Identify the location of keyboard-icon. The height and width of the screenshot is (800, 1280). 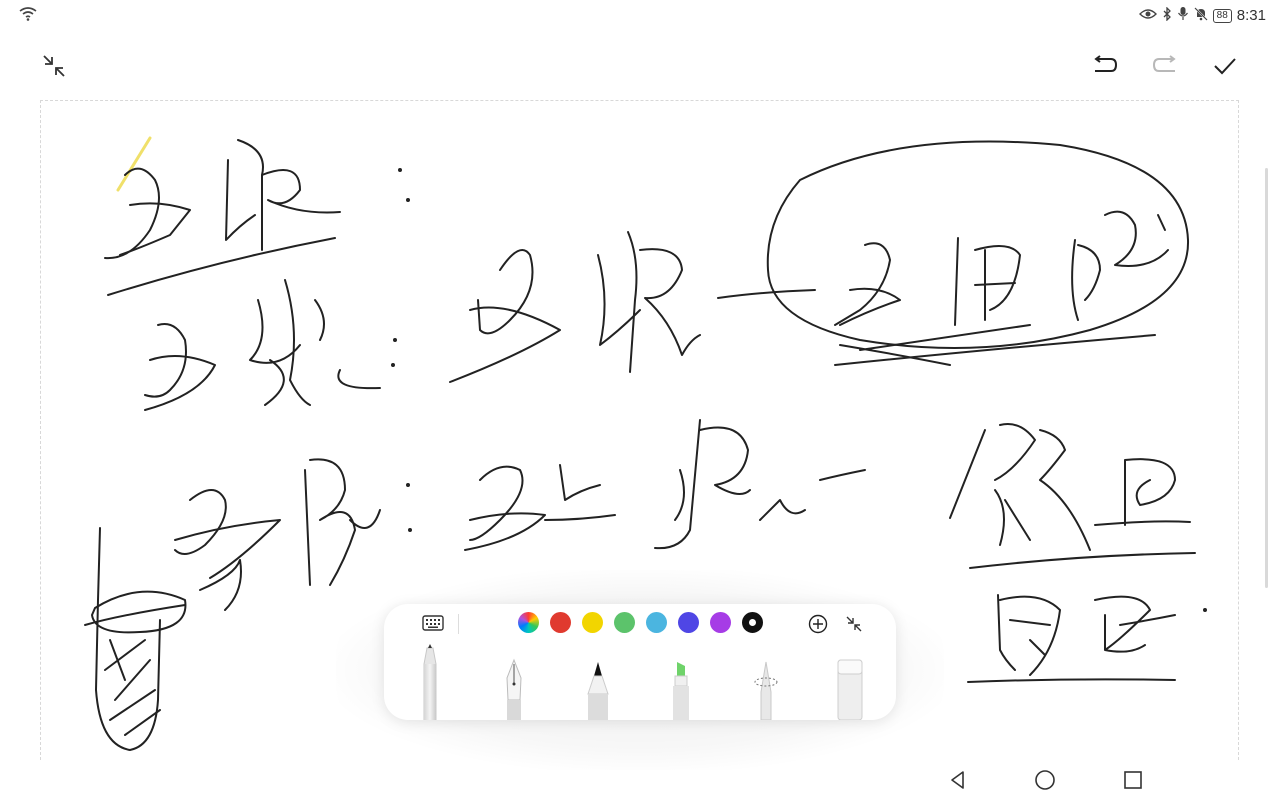
(433, 623).